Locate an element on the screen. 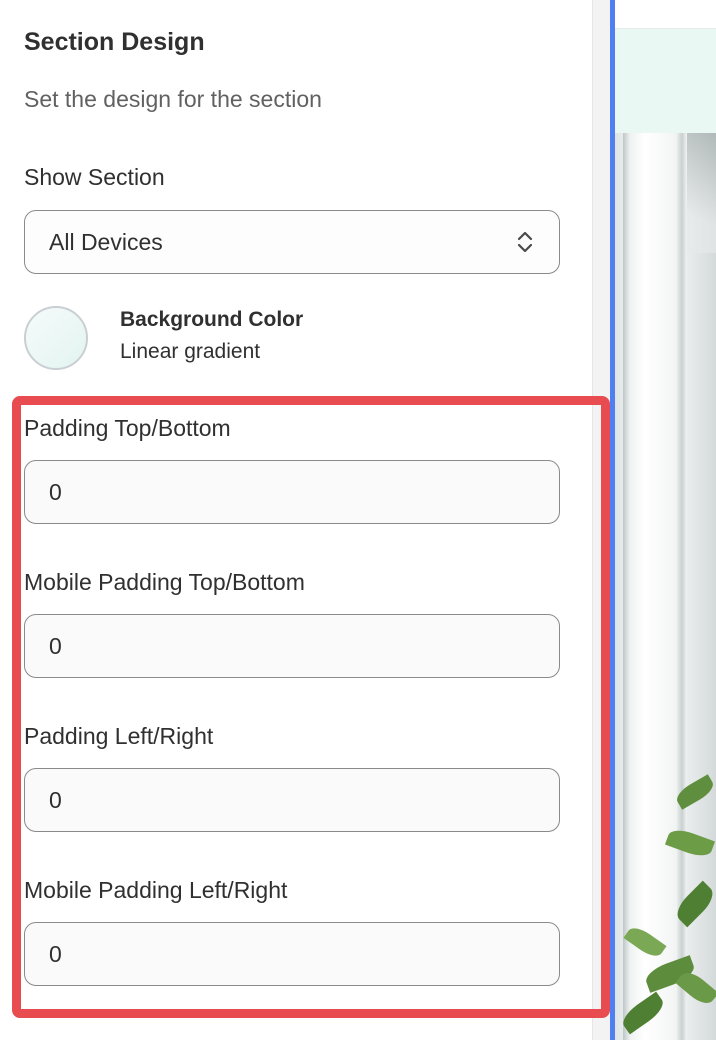 The height and width of the screenshot is (1040, 716). background-color-value: Linear gradient is located at coordinates (190, 351).